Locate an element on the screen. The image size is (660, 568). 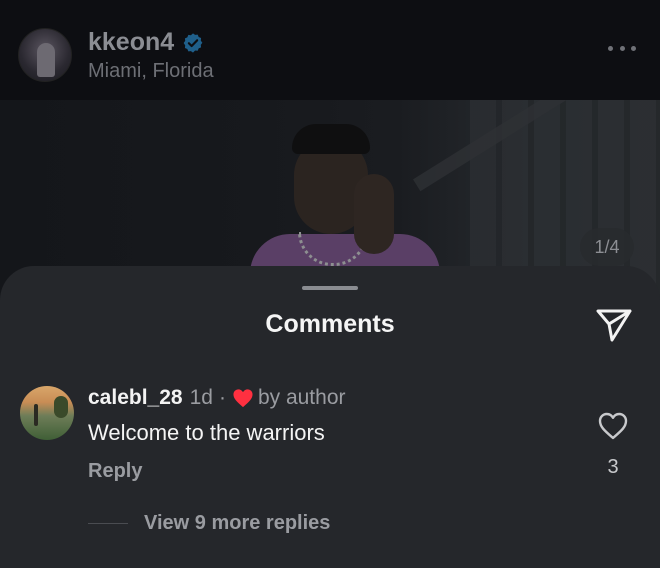
avatar-golfer is located at coordinates (36, 415).